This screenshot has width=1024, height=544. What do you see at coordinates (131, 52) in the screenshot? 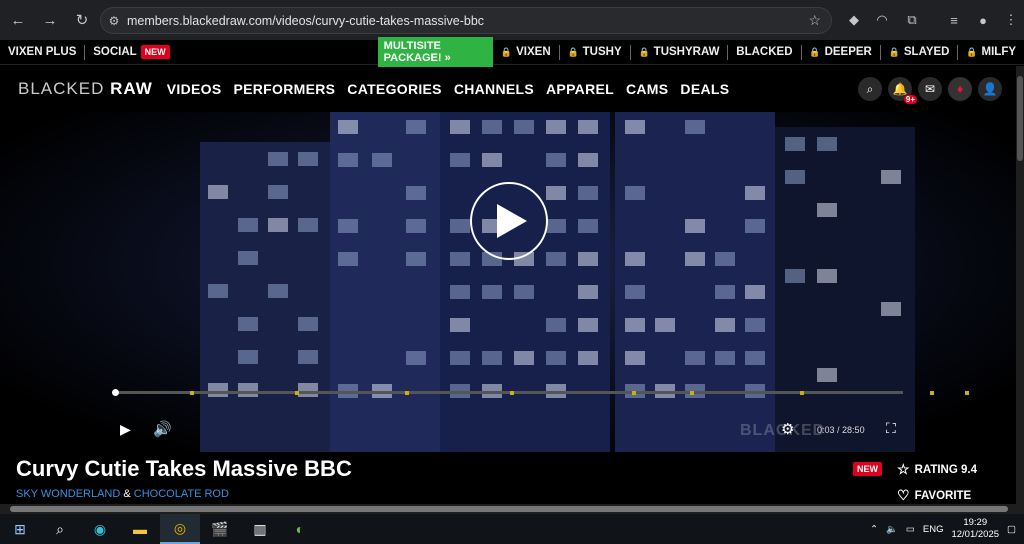
I see `net-social: SOCIAL NEW` at bounding box center [131, 52].